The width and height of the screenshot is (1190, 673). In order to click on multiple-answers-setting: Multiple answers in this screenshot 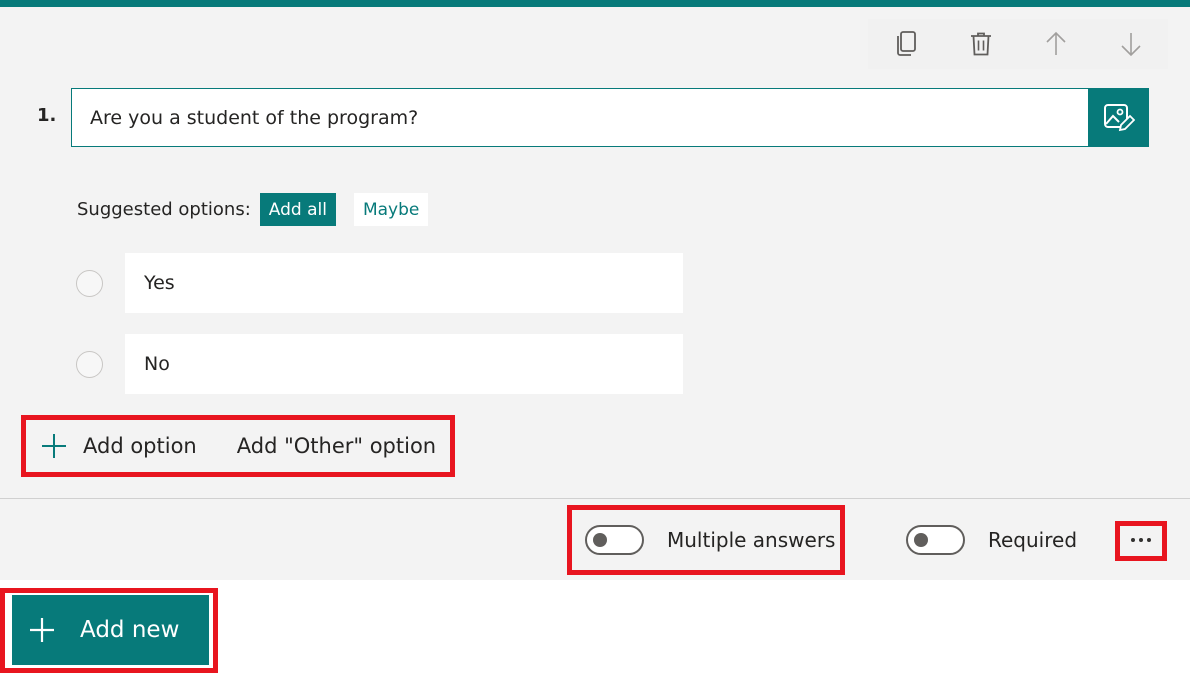, I will do `click(710, 540)`.